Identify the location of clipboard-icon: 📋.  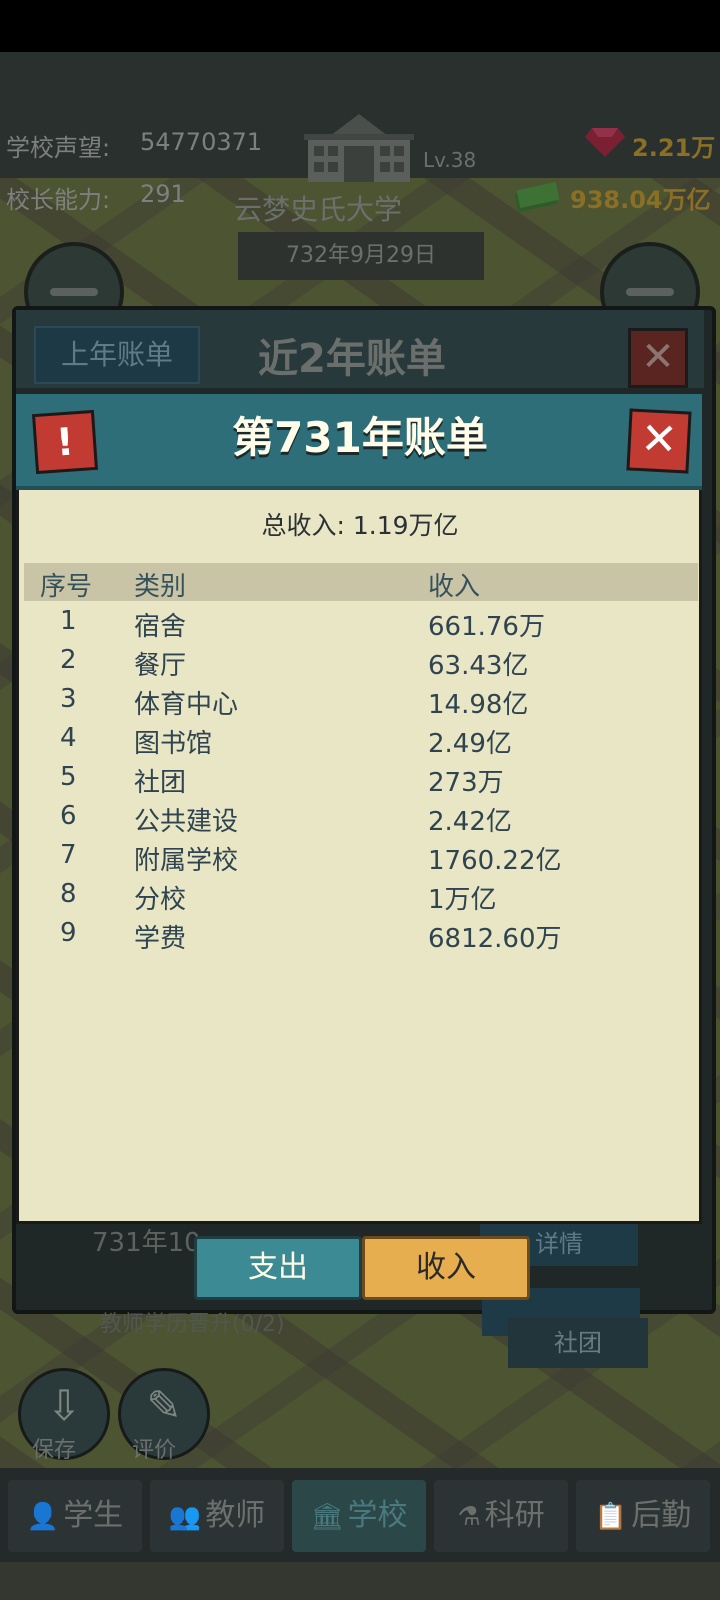
(611, 1517).